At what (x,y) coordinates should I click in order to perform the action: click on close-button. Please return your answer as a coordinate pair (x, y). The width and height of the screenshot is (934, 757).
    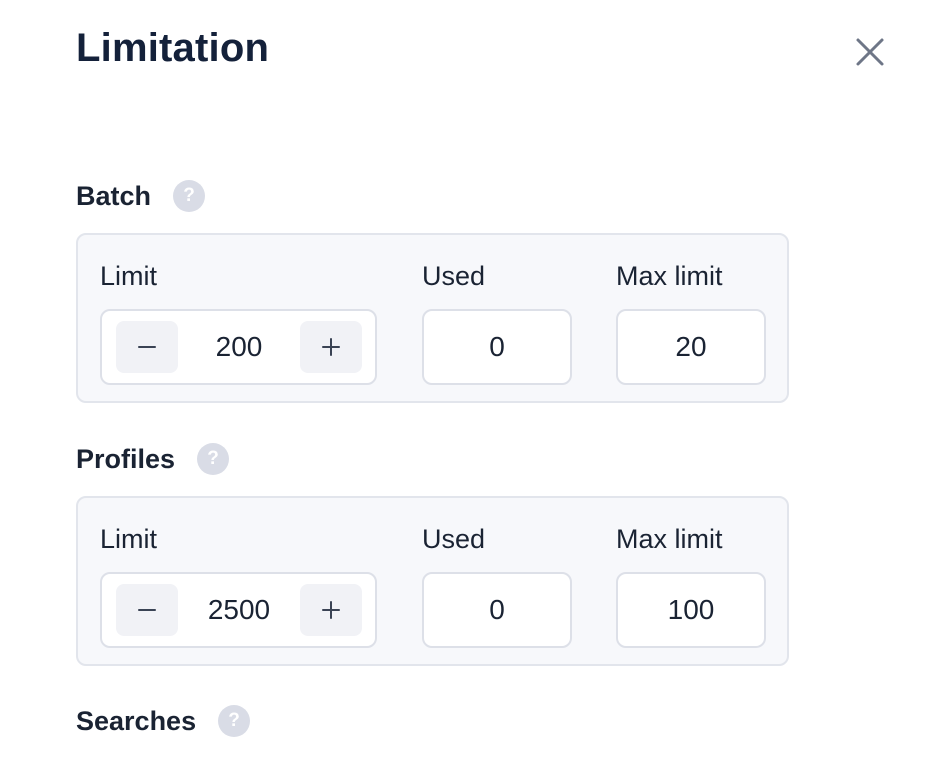
    Looking at the image, I should click on (870, 52).